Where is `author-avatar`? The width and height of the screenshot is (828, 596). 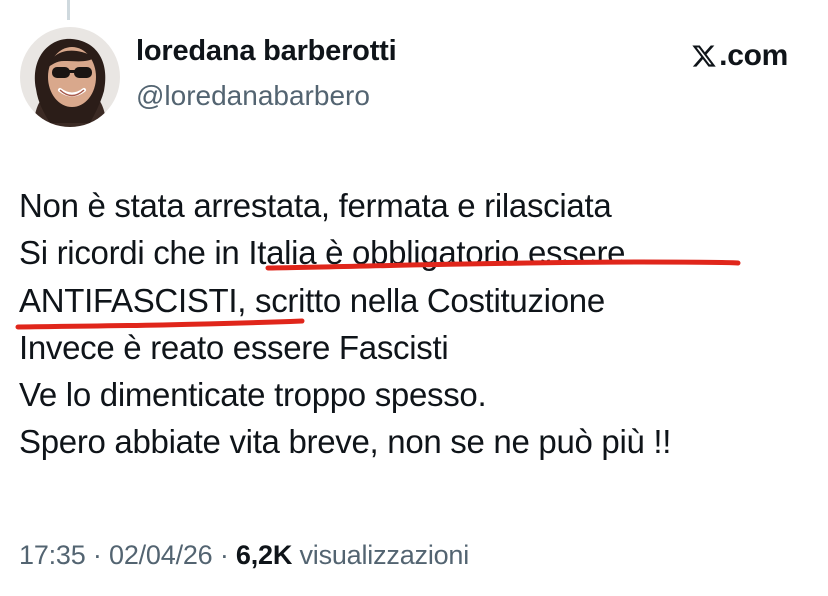
author-avatar is located at coordinates (70, 77).